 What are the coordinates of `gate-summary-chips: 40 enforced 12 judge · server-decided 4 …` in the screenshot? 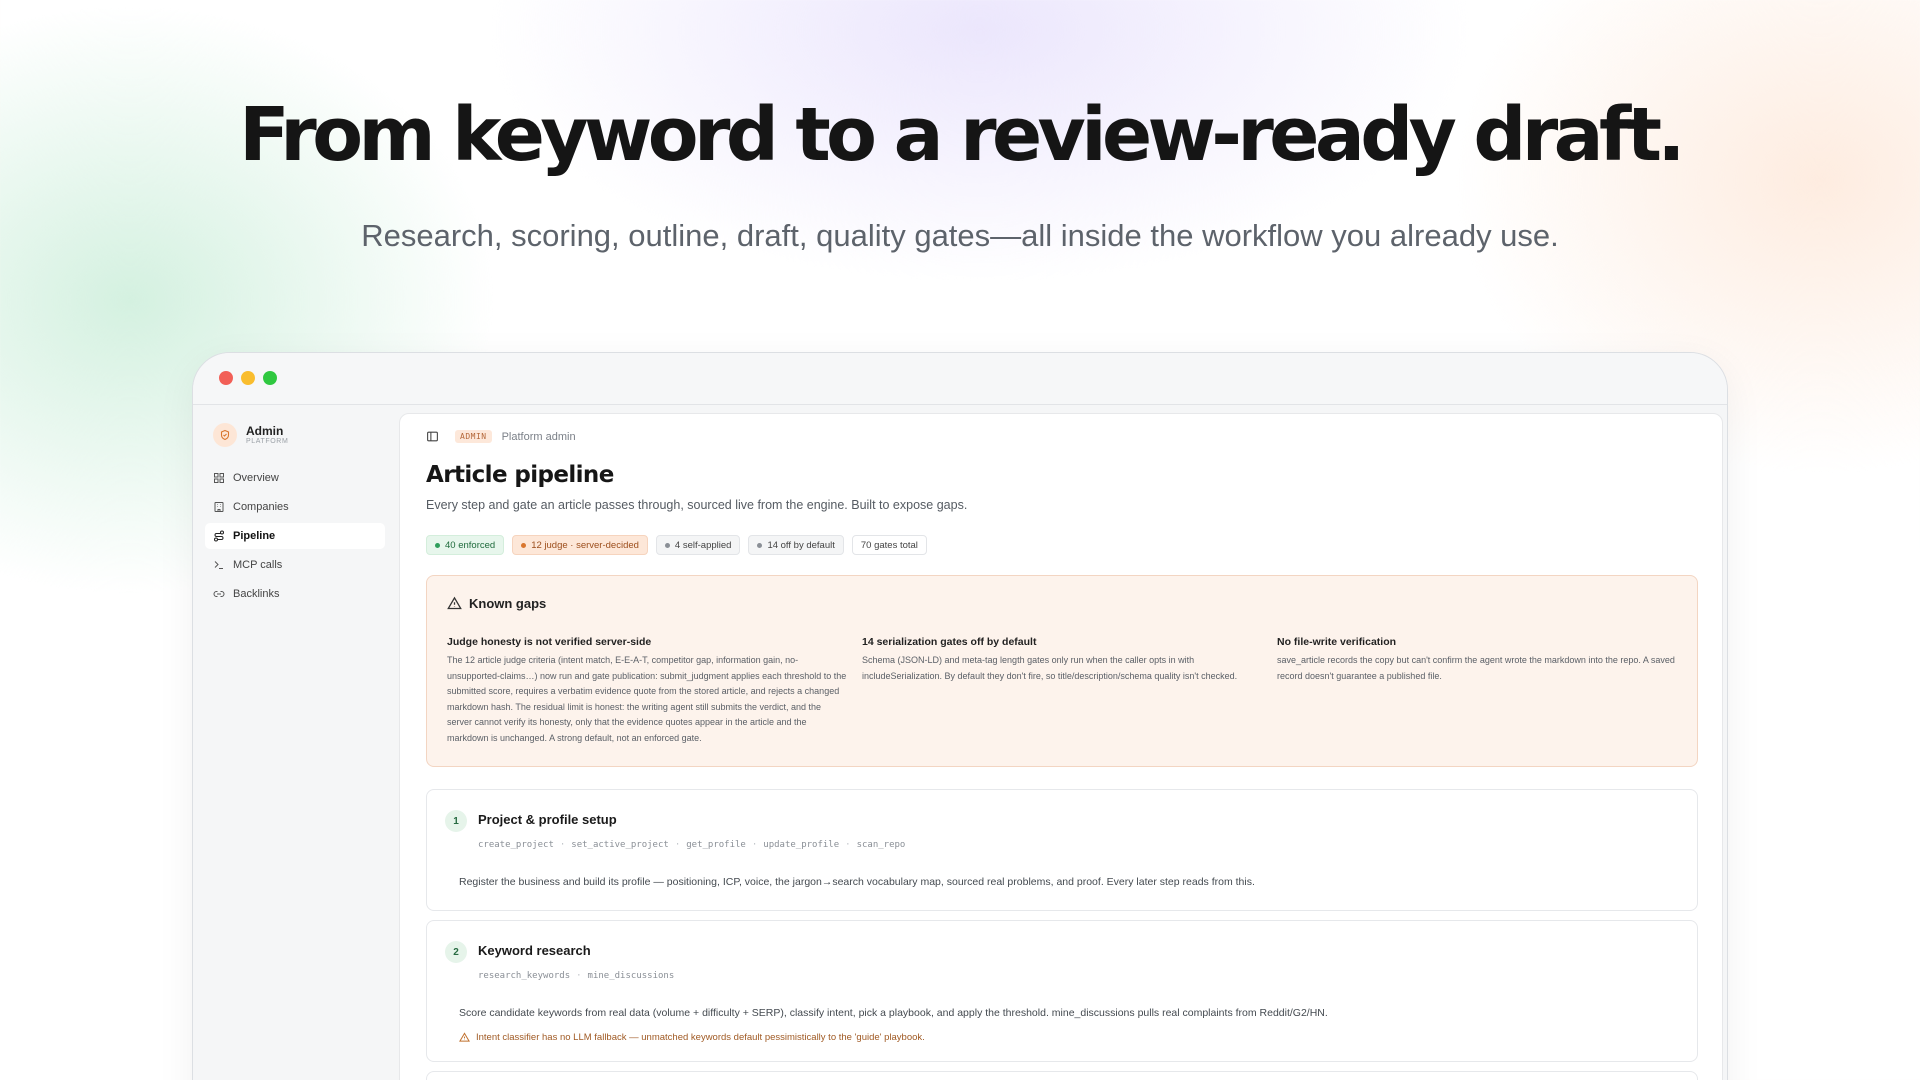 It's located at (676, 545).